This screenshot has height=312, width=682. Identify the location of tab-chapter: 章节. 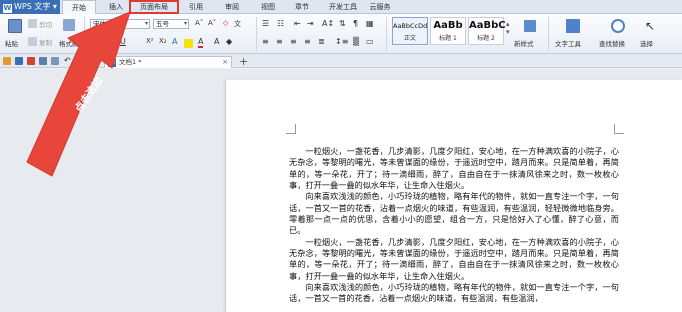
(302, 7).